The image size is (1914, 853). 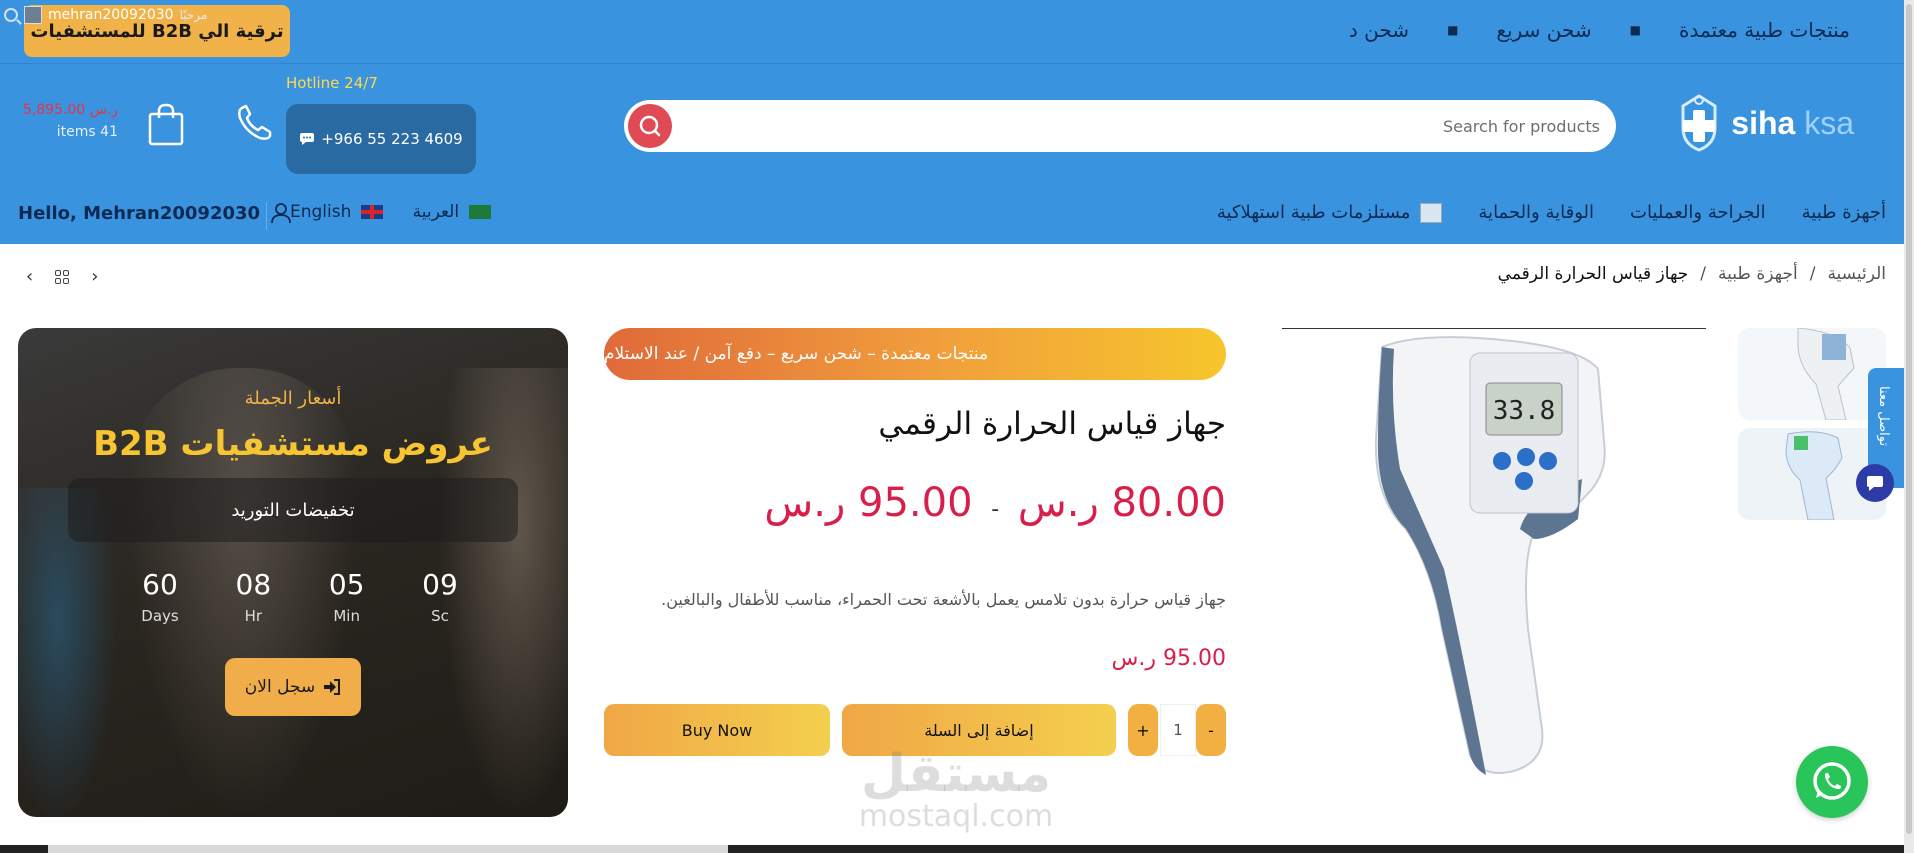 What do you see at coordinates (281, 213) in the screenshot?
I see `user-icon` at bounding box center [281, 213].